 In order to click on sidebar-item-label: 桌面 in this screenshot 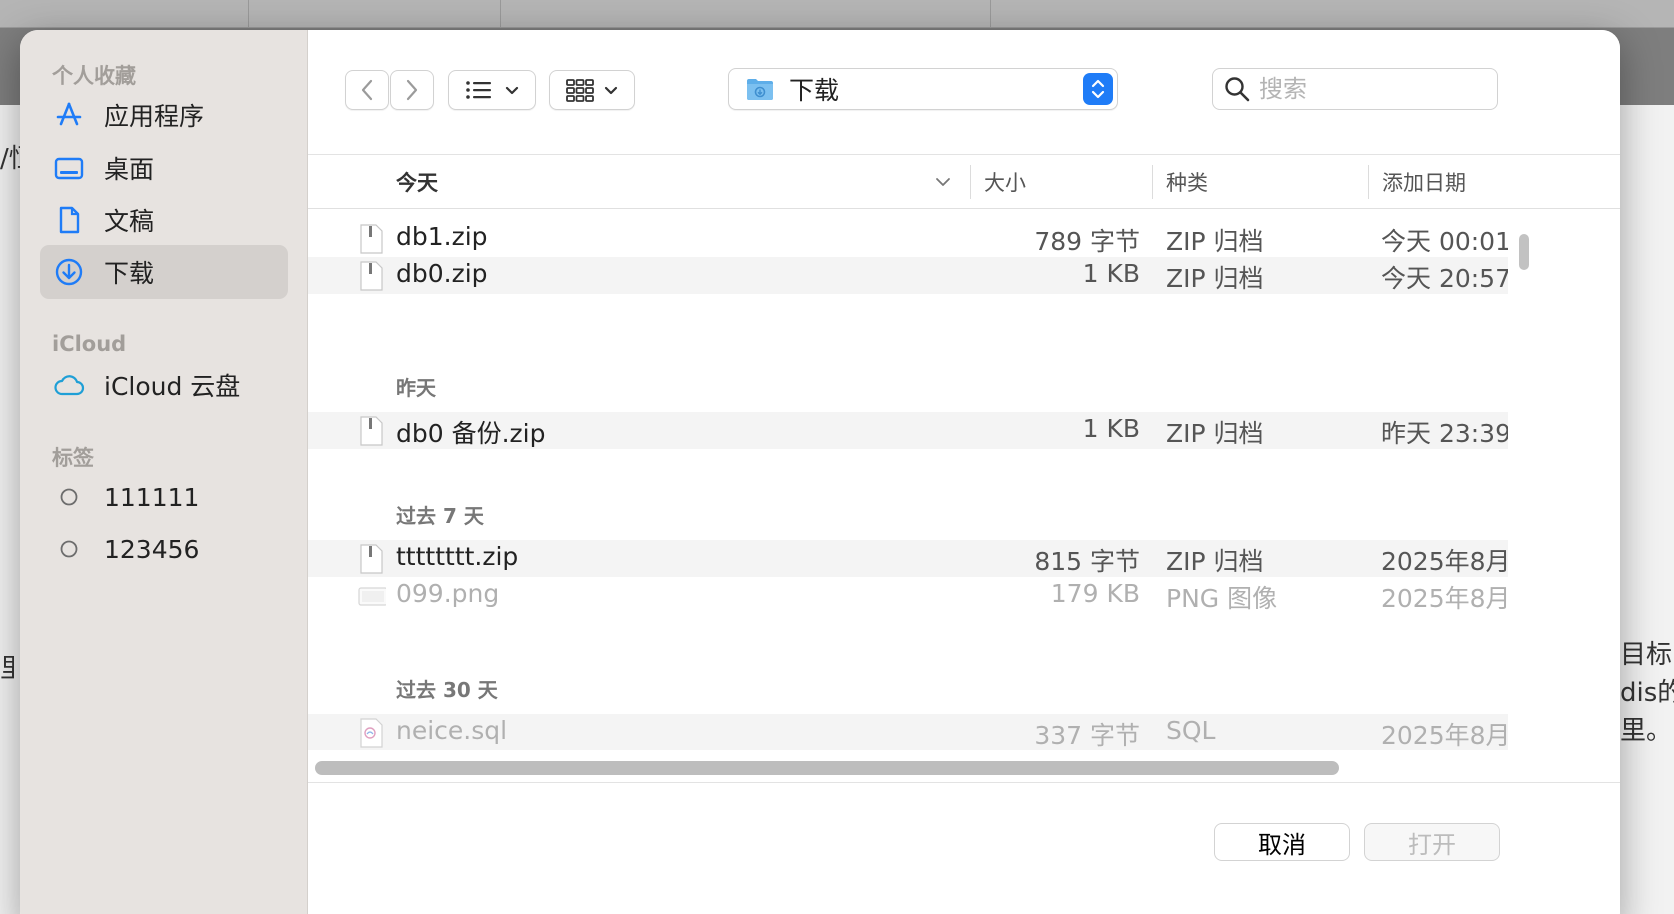, I will do `click(129, 169)`.